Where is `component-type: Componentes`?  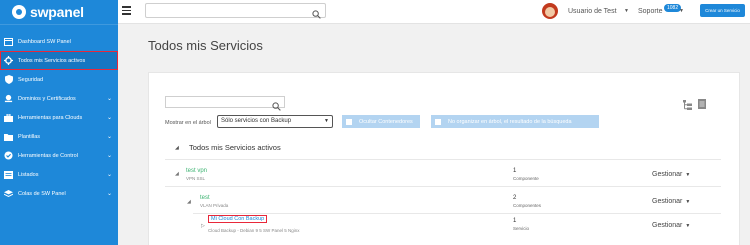
component-type: Componentes is located at coordinates (527, 205).